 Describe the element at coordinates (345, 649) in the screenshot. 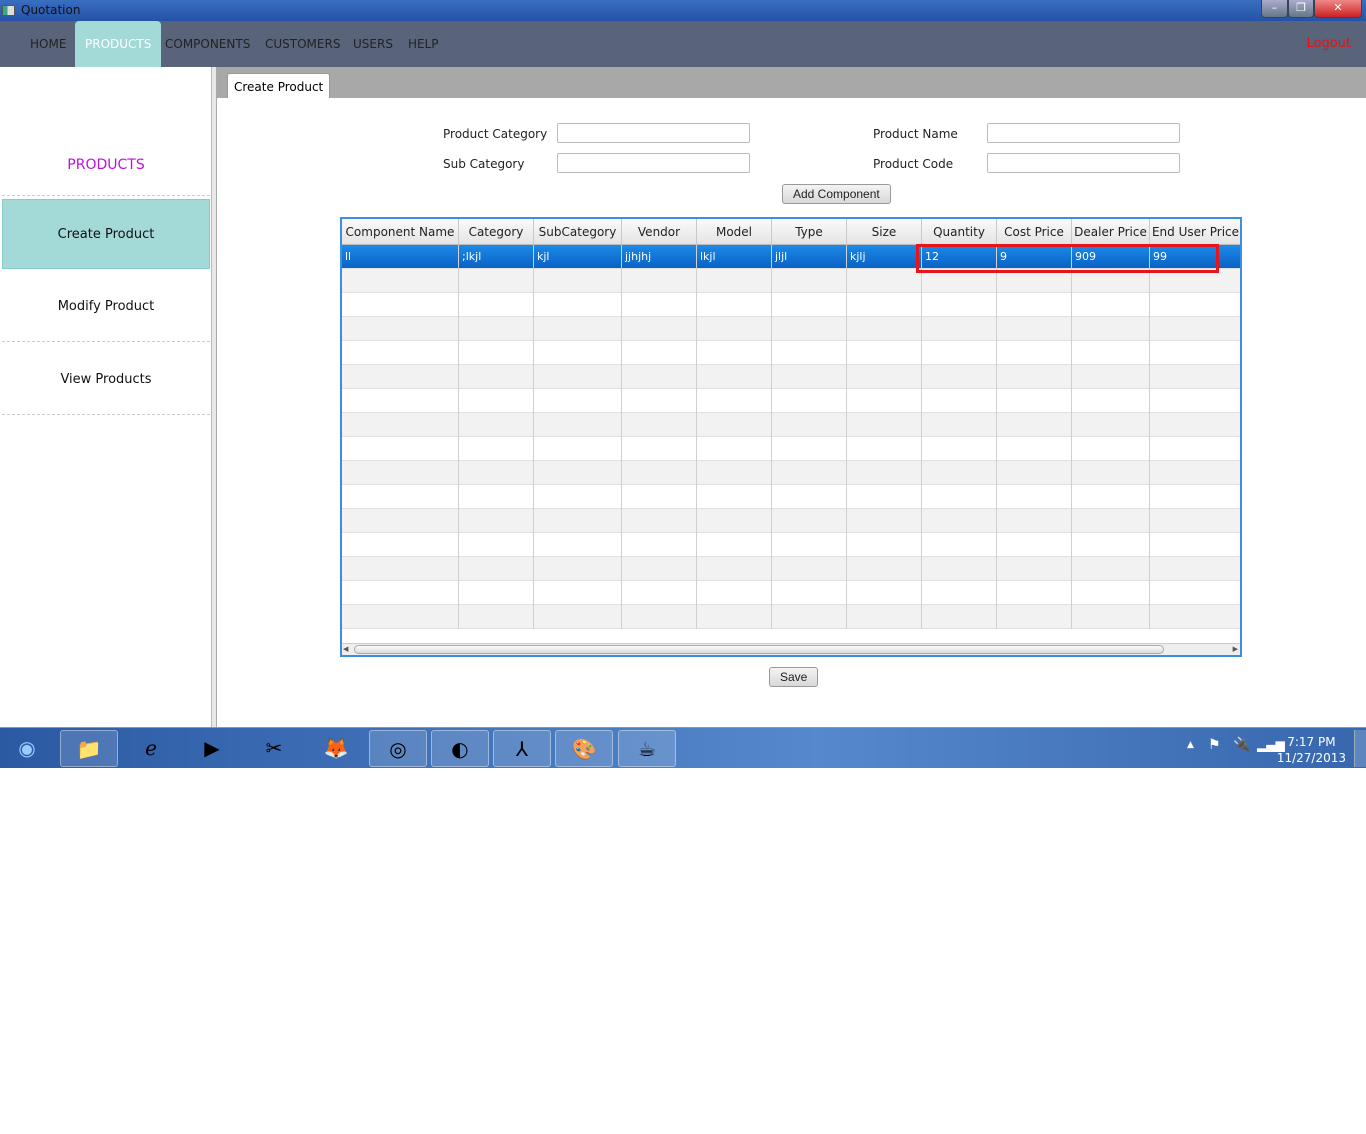

I see `scroll-left-icon: ◀` at that location.